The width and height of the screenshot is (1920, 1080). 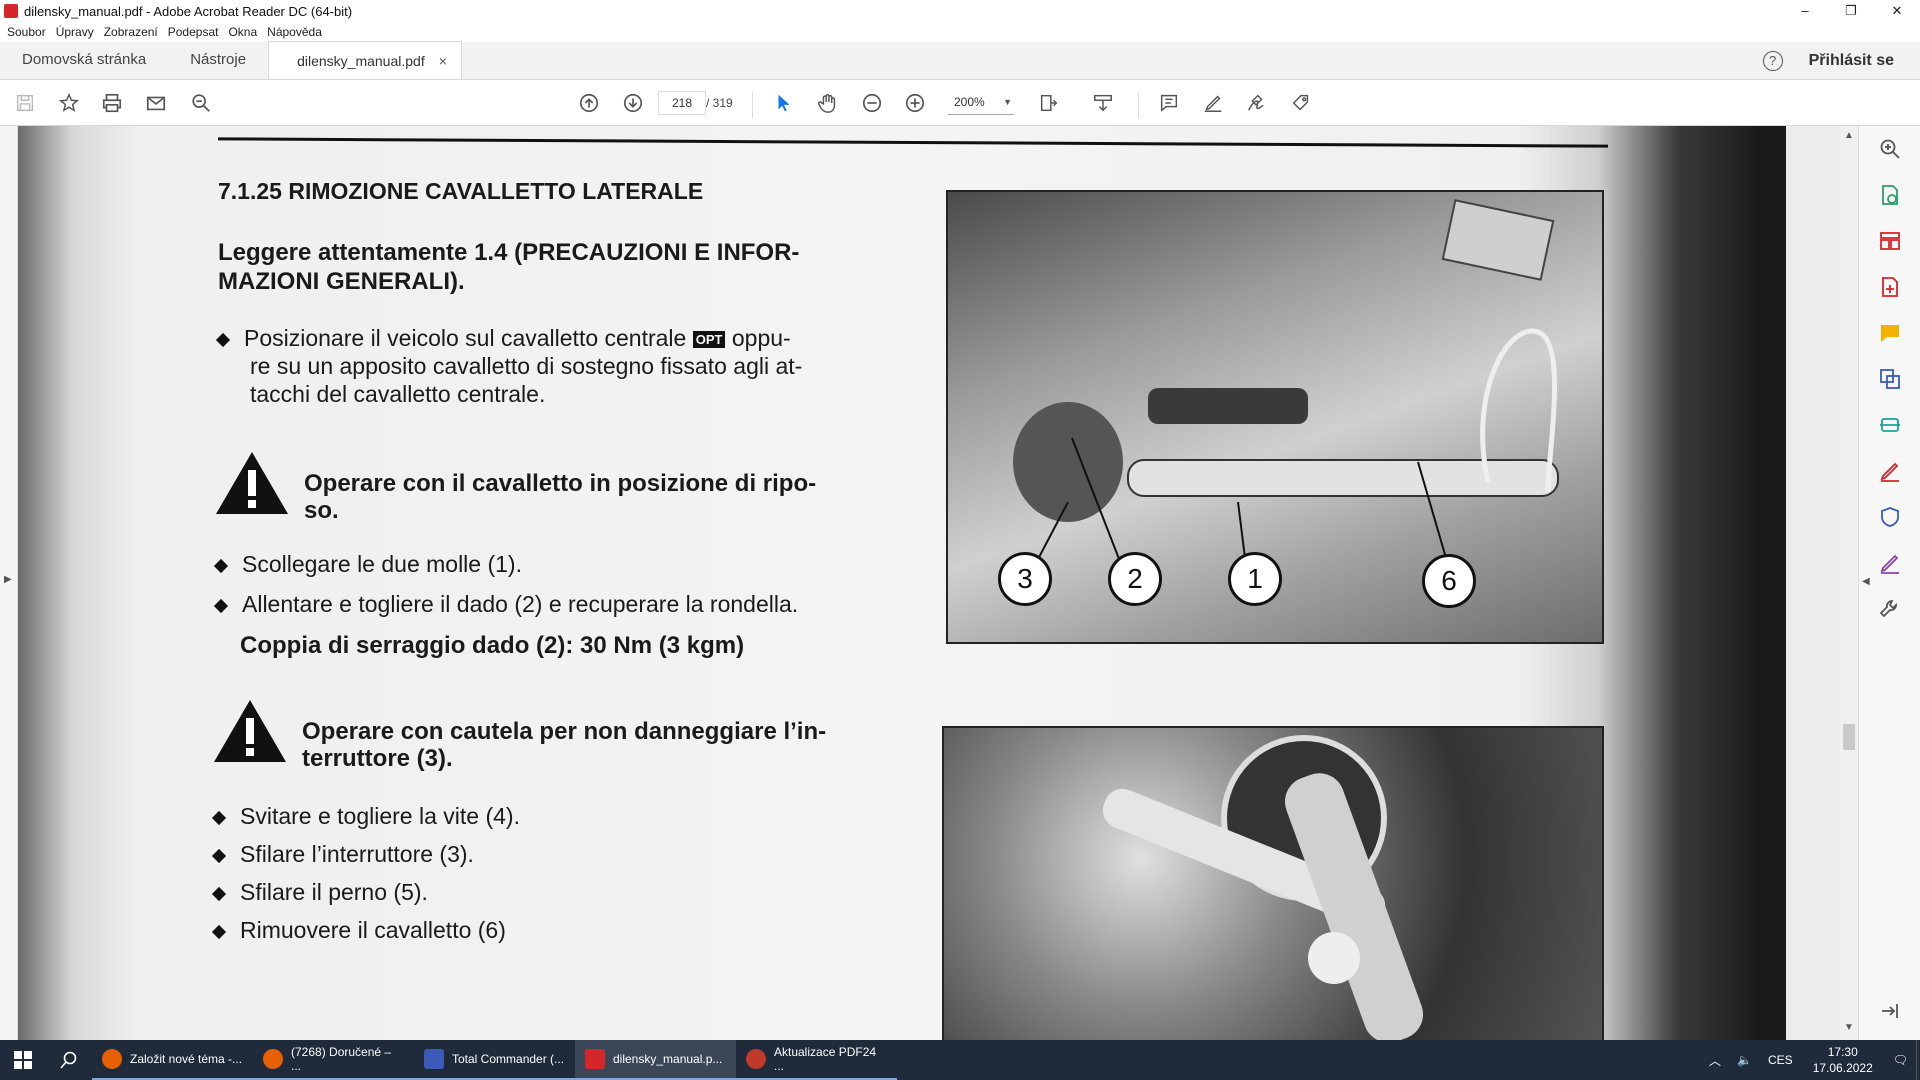 I want to click on more-tools-icon, so click(x=1890, y=609).